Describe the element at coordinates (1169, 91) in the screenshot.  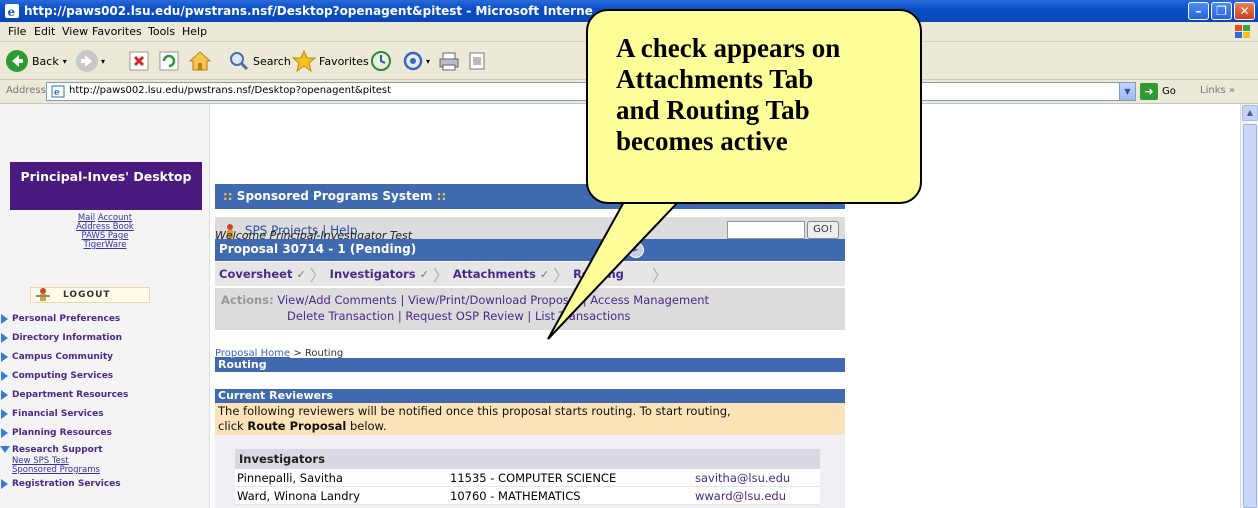
I see `go-label: Go` at that location.